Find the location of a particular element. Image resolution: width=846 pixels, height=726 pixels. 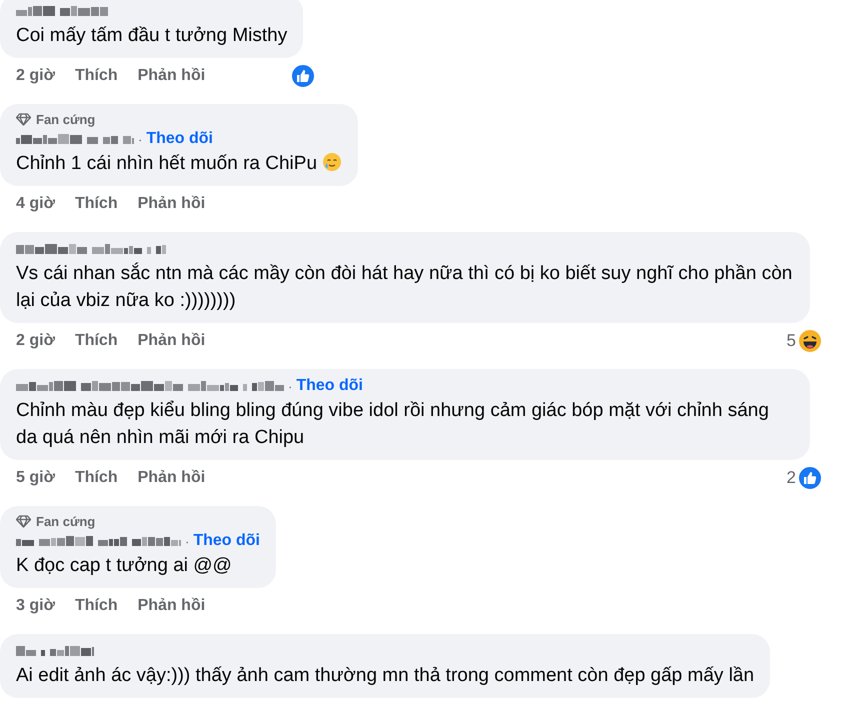

comment-time: 3 giờ is located at coordinates (35, 606).